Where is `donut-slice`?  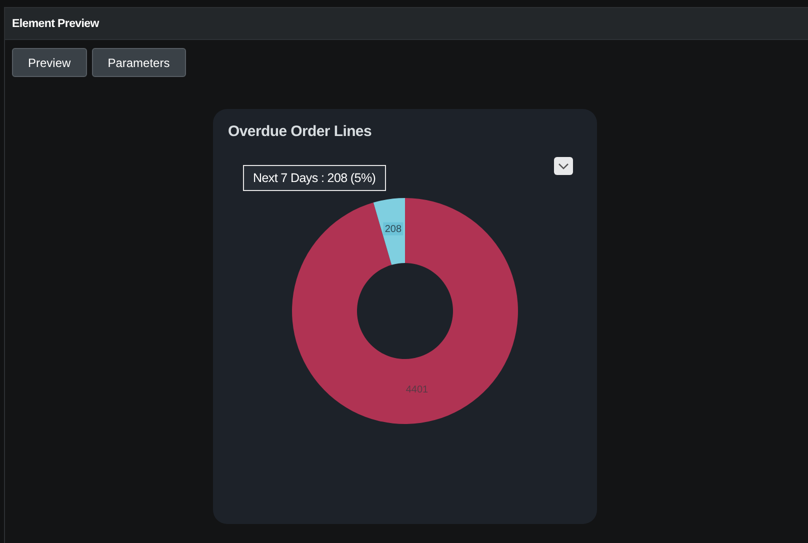 donut-slice is located at coordinates (405, 311).